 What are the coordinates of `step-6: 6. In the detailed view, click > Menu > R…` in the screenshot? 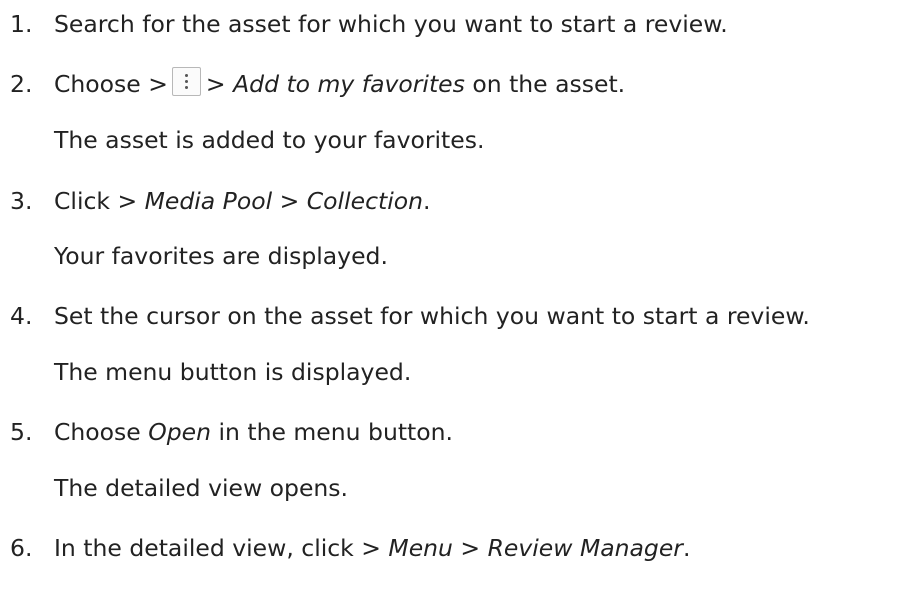 It's located at (350, 548).